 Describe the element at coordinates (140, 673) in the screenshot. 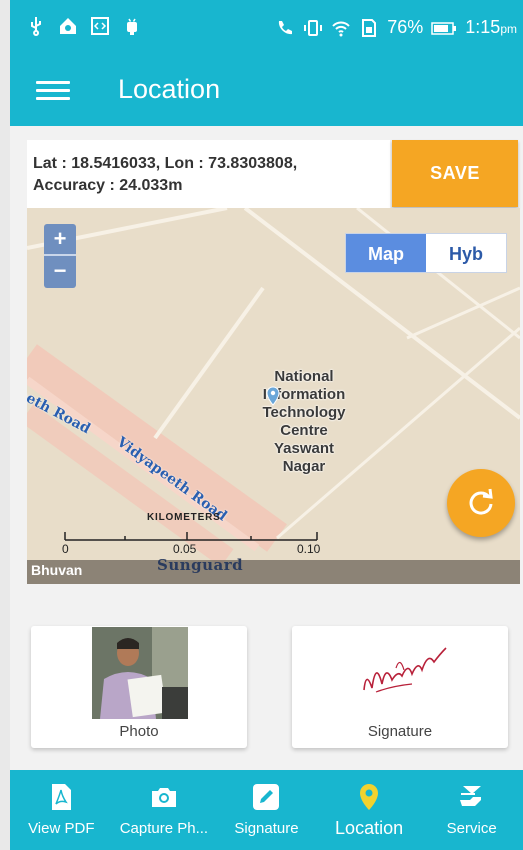

I see `captured-photo` at that location.